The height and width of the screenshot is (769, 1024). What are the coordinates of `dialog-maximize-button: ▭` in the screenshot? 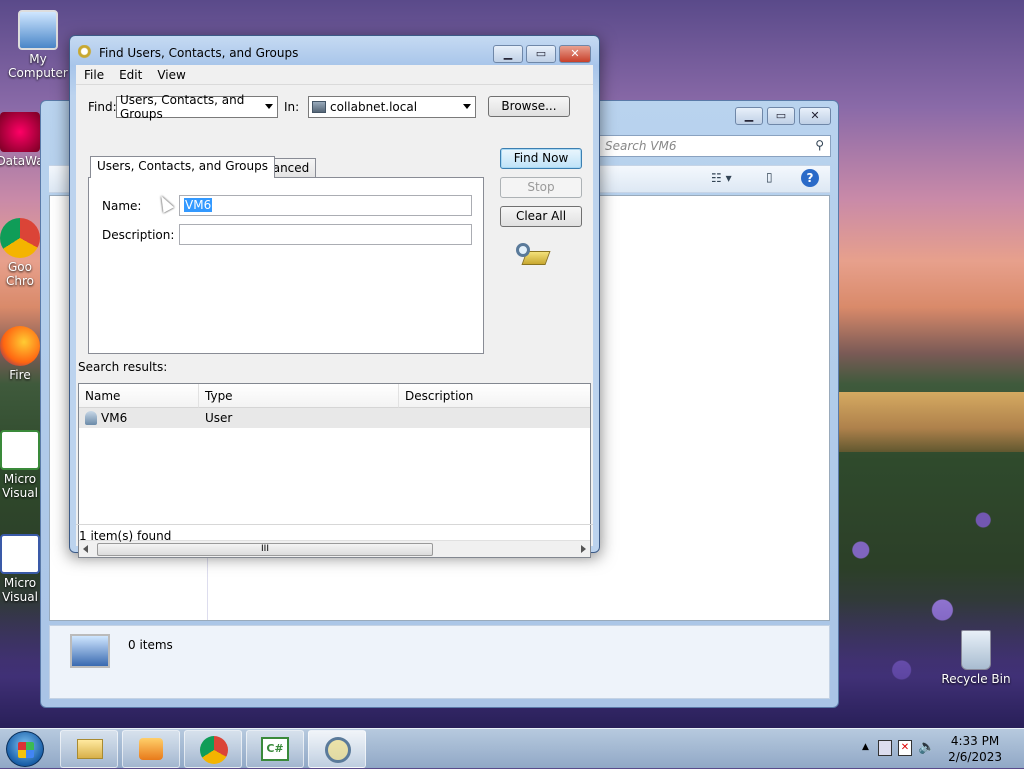 It's located at (541, 54).